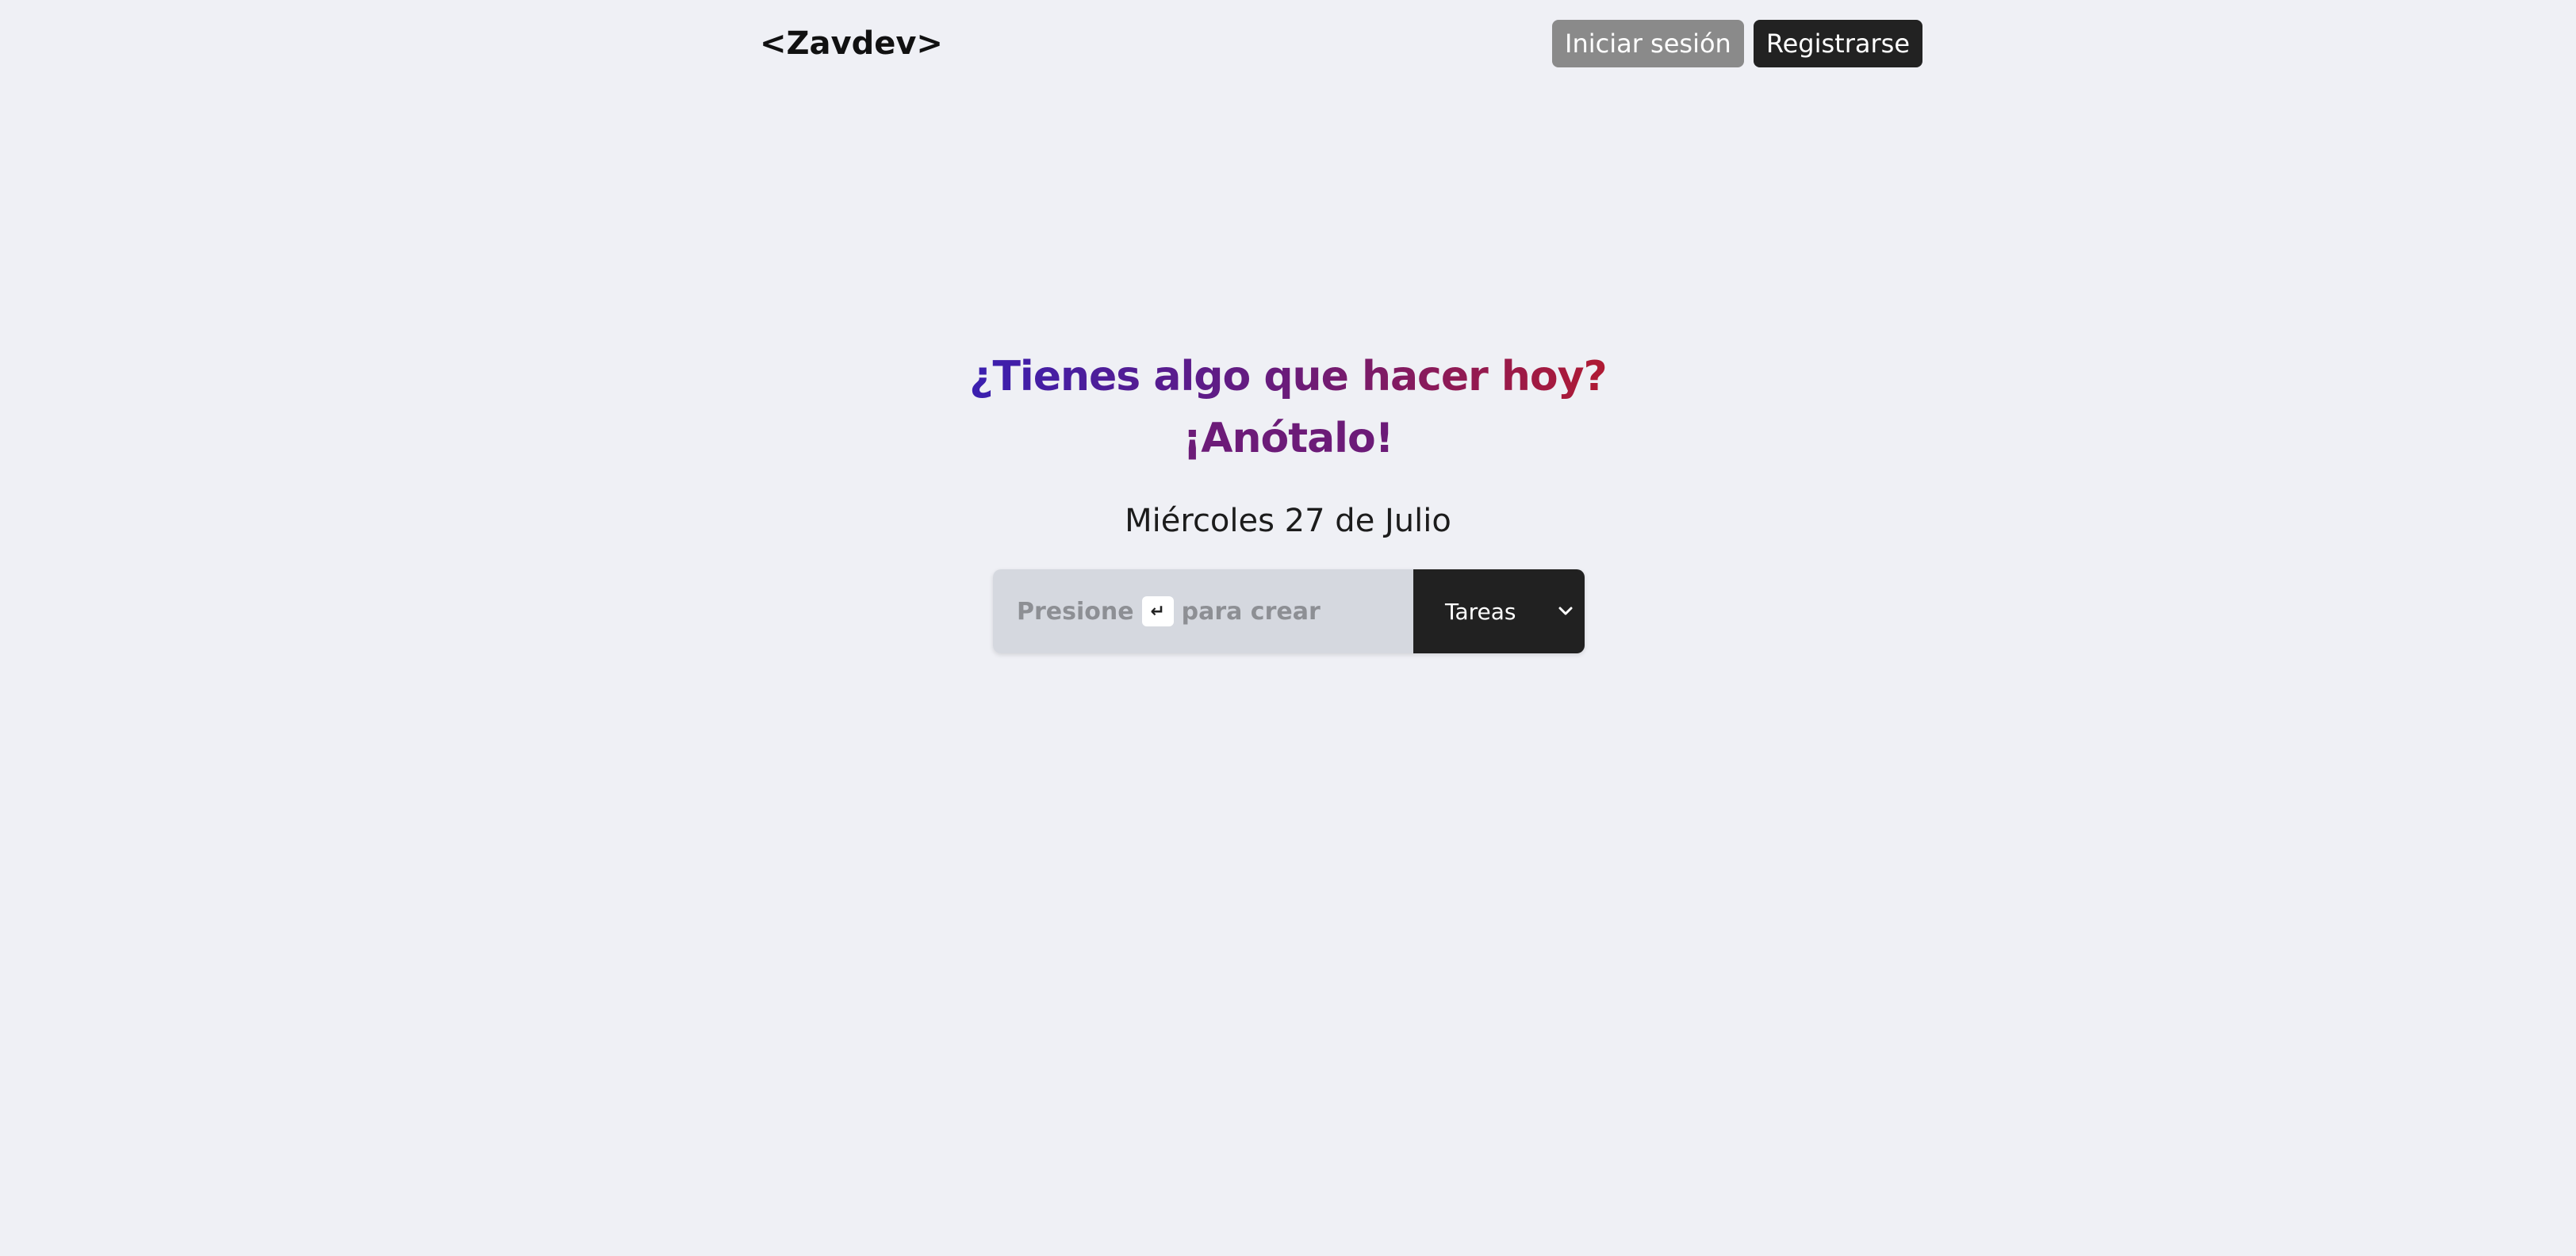  I want to click on category-select-value: Tareas, so click(1481, 611).